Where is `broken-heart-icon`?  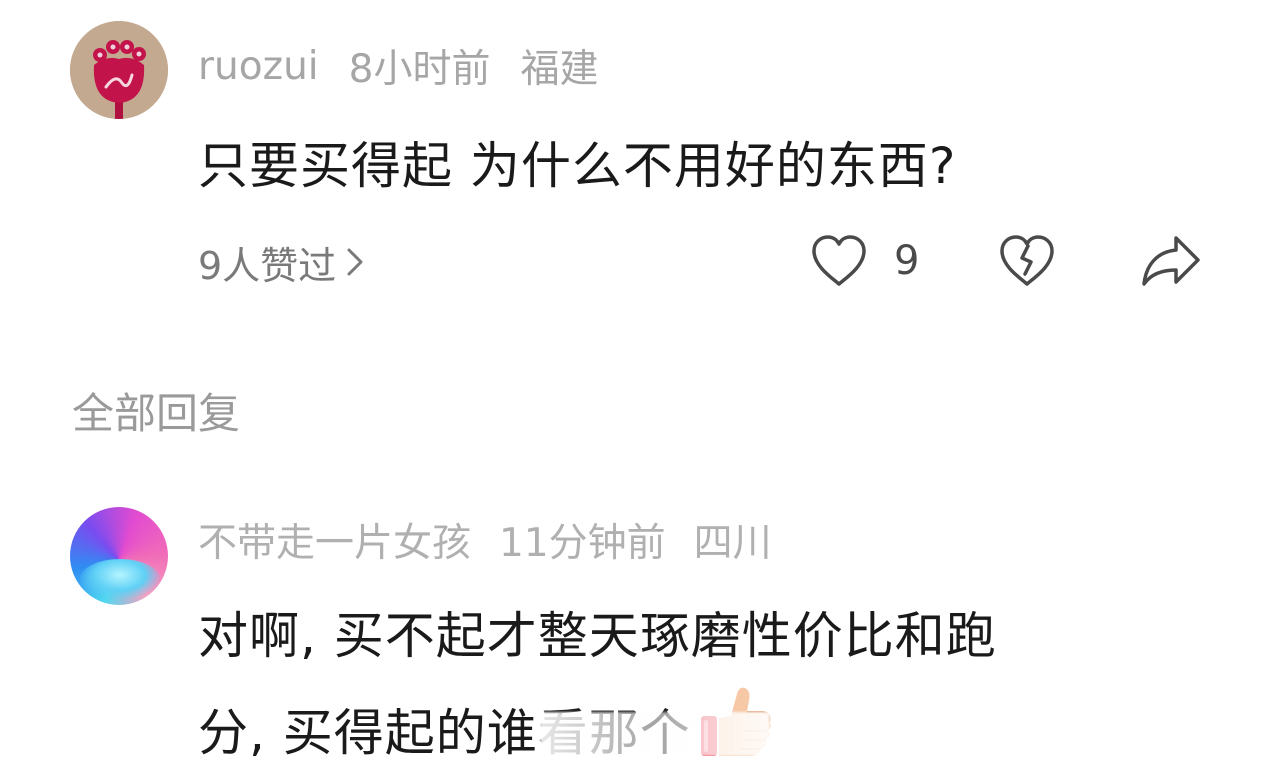 broken-heart-icon is located at coordinates (1027, 260).